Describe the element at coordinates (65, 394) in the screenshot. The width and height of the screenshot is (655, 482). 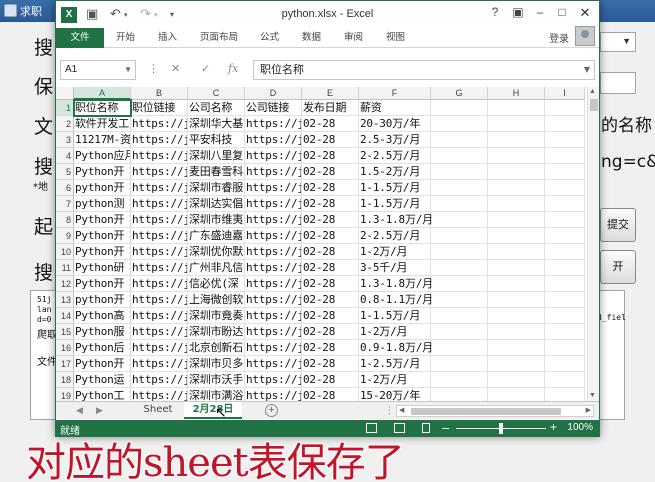
I see `row-header: 19` at that location.